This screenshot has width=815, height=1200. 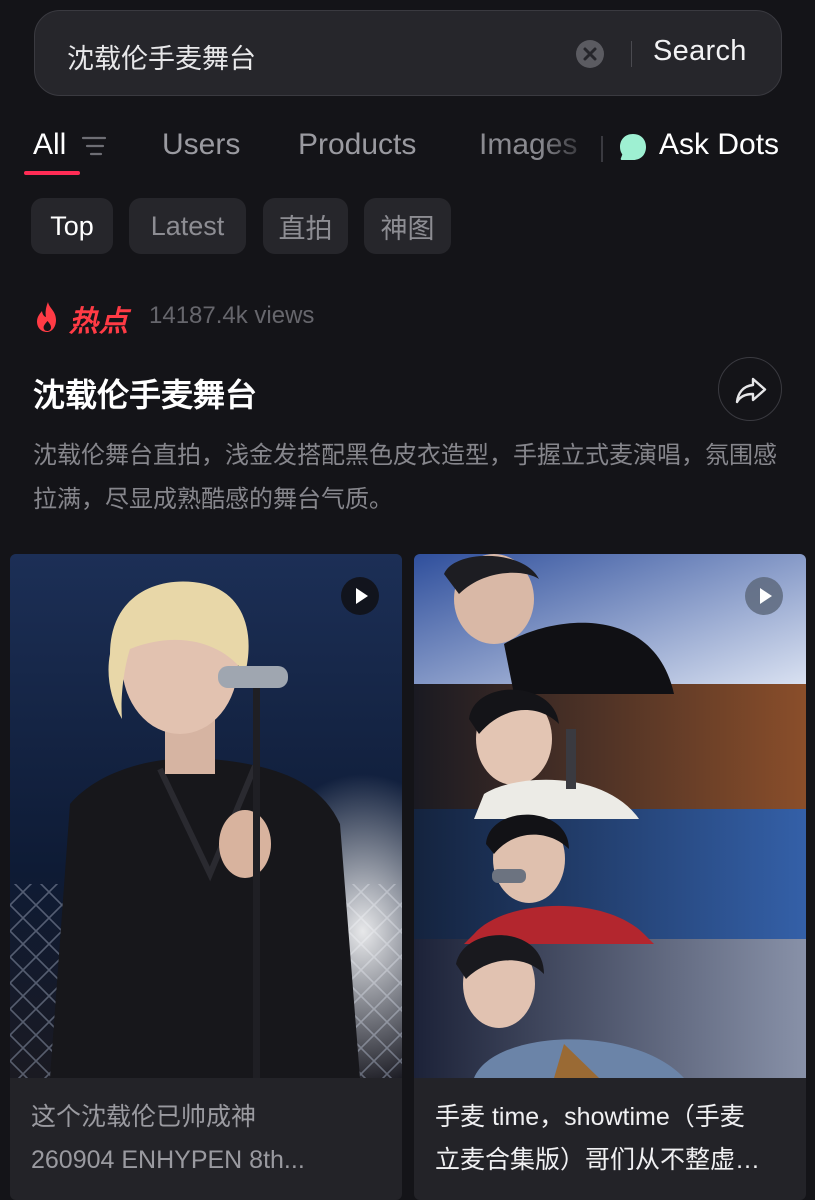 I want to click on filter-latest: Latest, so click(x=187, y=226).